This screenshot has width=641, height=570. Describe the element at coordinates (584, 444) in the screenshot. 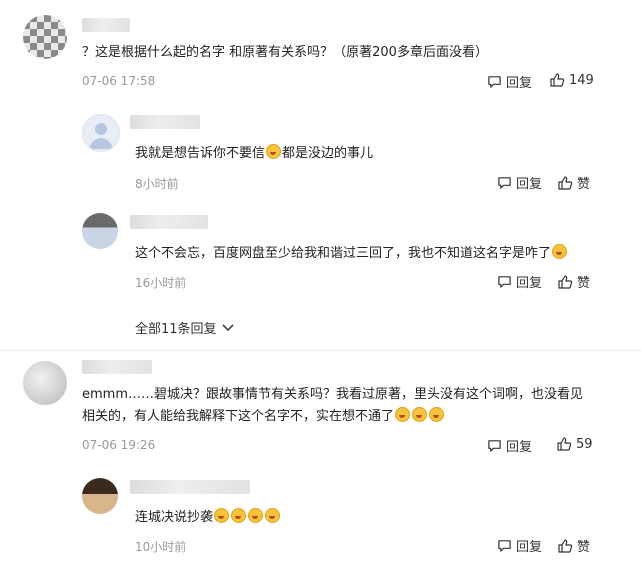

I see `like-count: 59` at that location.